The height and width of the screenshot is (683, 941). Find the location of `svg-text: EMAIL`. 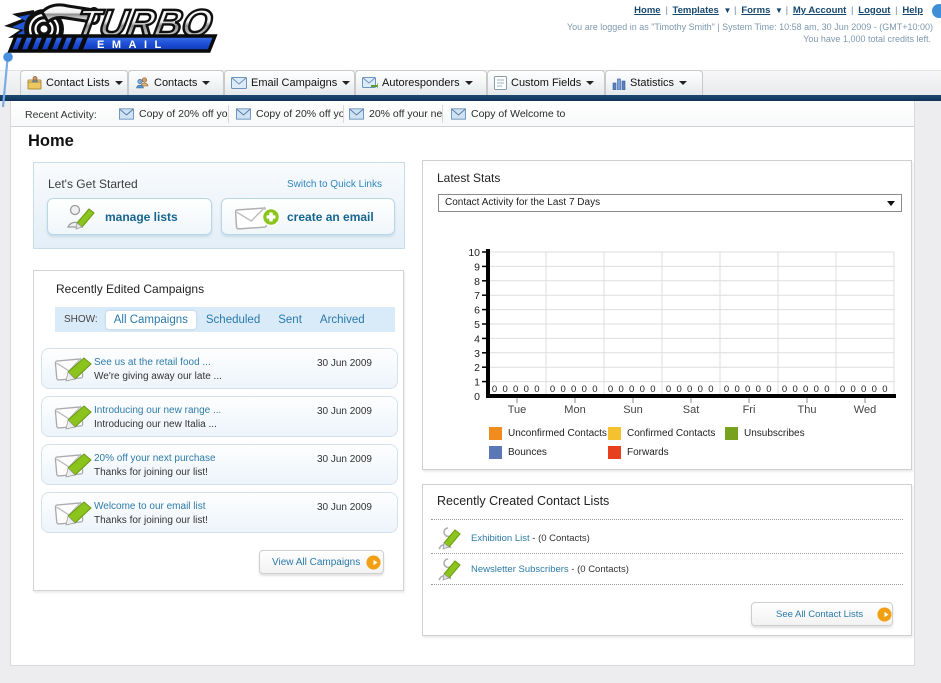

svg-text: EMAIL is located at coordinates (133, 45).